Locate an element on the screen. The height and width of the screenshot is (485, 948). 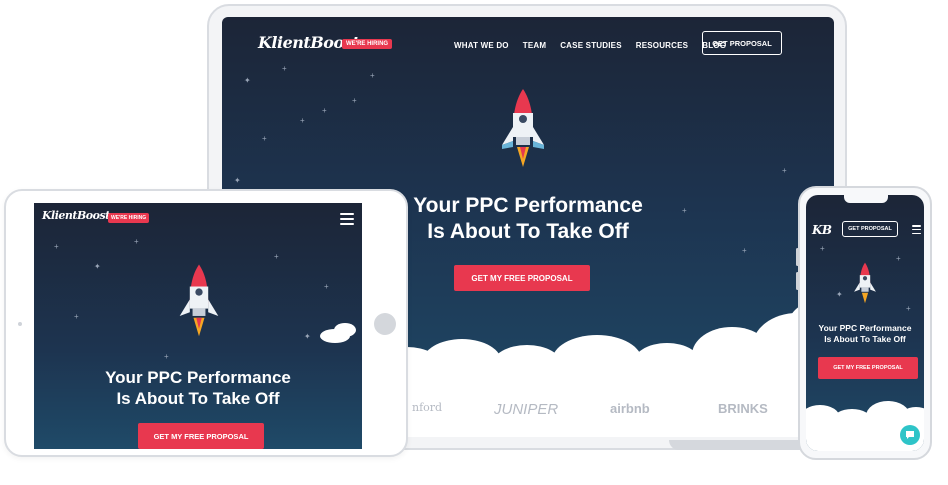
laptop-base is located at coordinates (739, 445).